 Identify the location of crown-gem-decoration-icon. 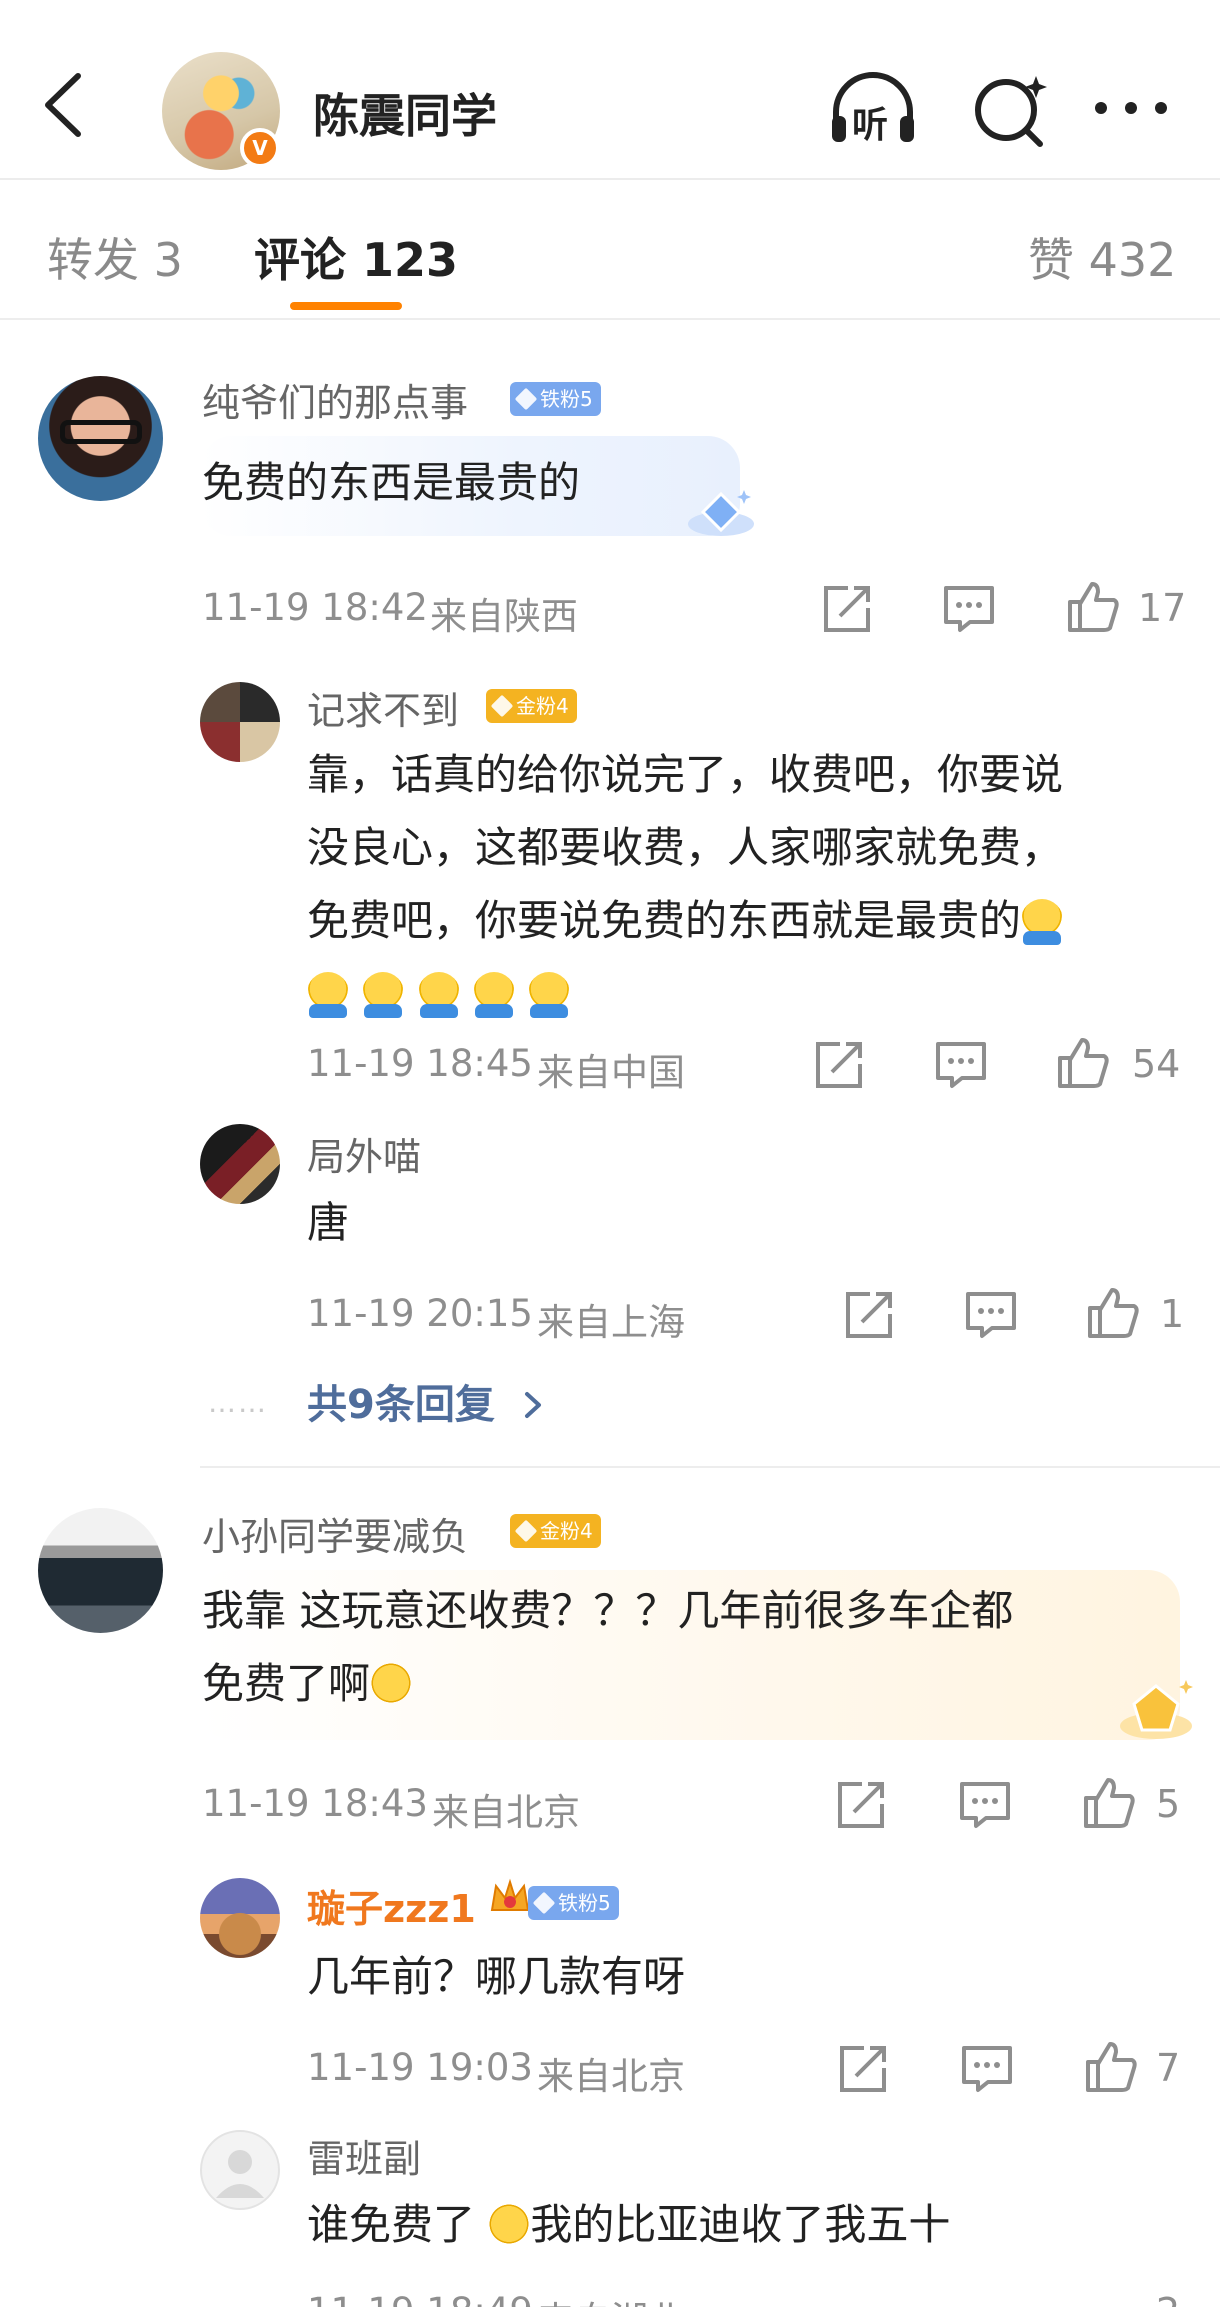
(1156, 1709).